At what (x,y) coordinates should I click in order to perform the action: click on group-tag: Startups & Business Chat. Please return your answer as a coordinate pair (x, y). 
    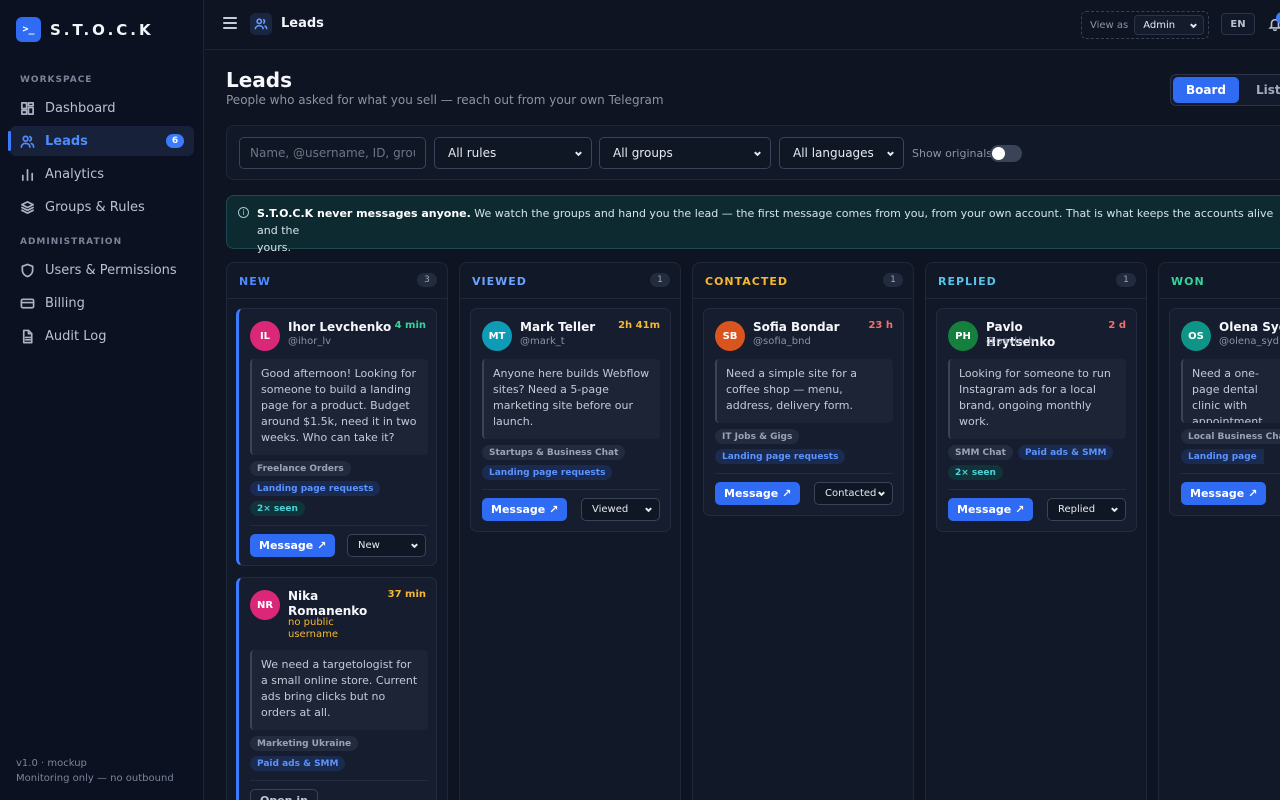
    Looking at the image, I should click on (554, 452).